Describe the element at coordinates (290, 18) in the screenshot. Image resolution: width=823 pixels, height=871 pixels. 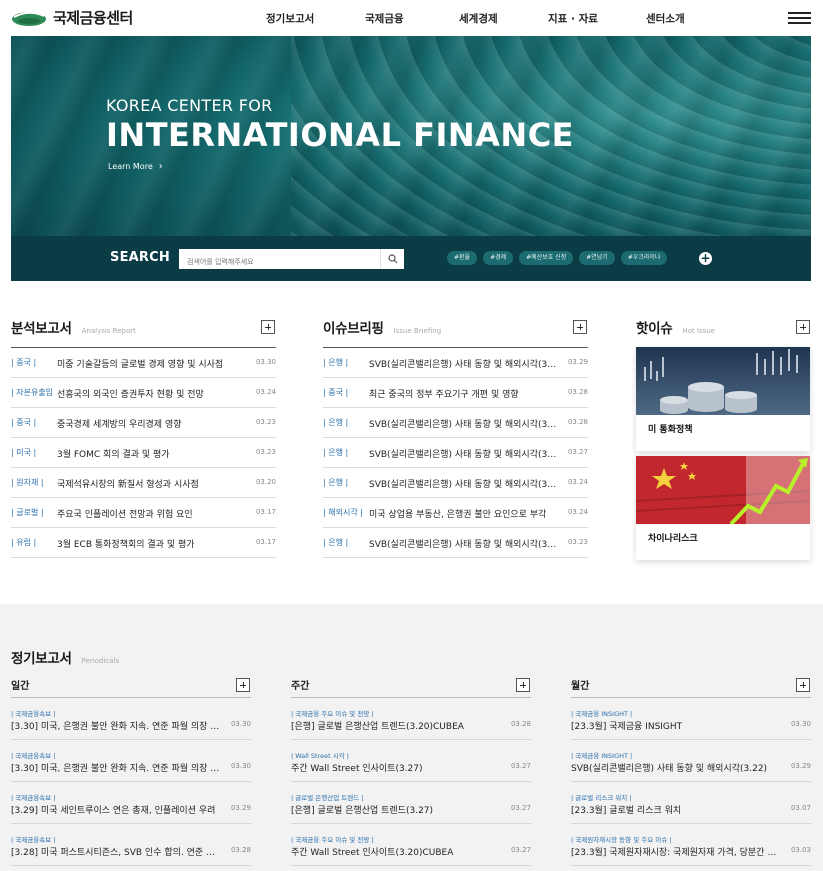
I see `nav-periodicals: 정기보고서` at that location.